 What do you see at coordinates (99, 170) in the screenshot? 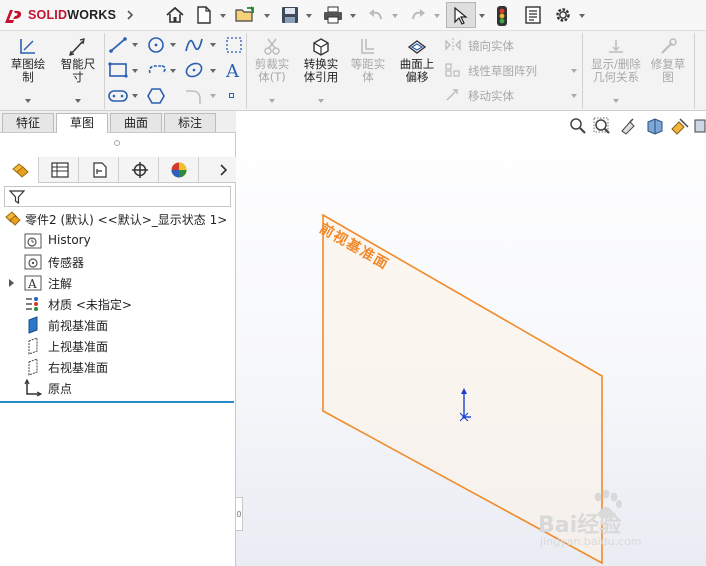
I see `tab-configuration-manager` at bounding box center [99, 170].